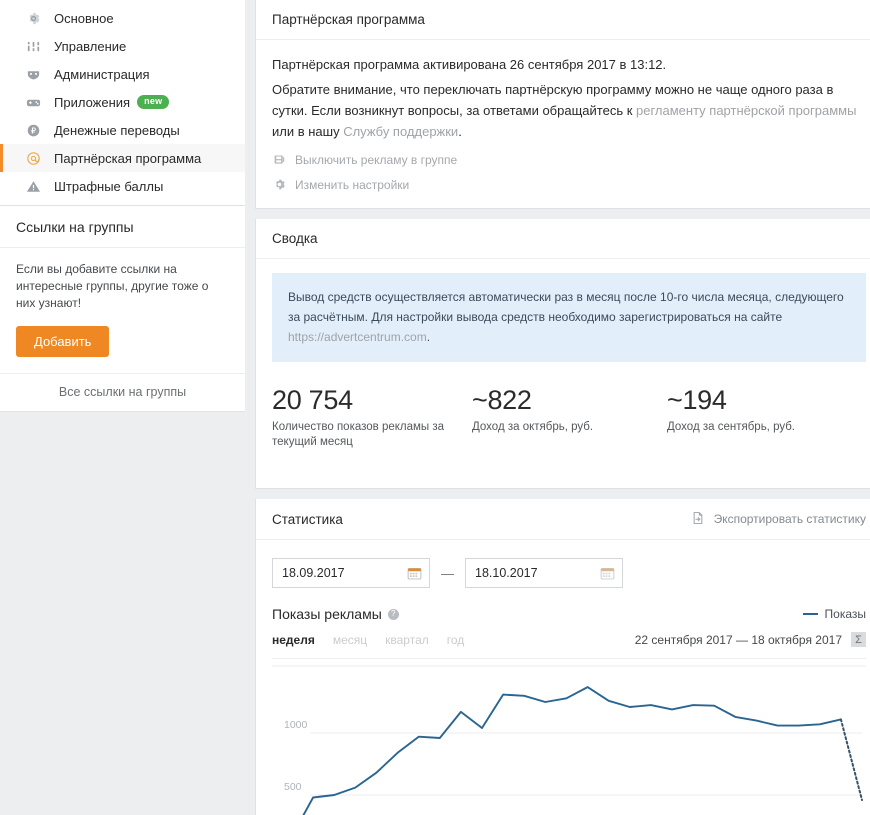  I want to click on all-group-links-link: Все ссылки на группы, so click(122, 392).